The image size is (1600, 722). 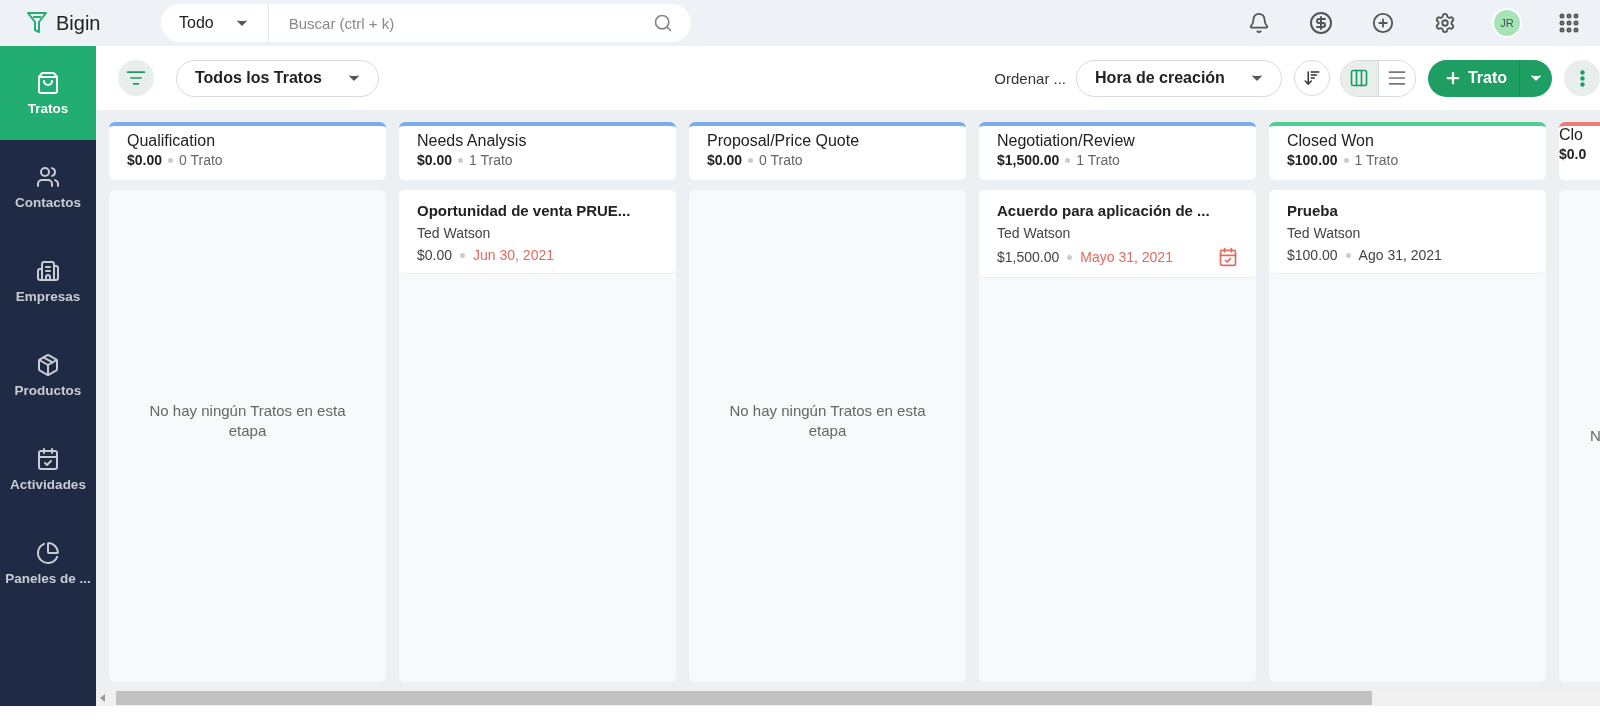 I want to click on app-name: Bigin, so click(x=78, y=23).